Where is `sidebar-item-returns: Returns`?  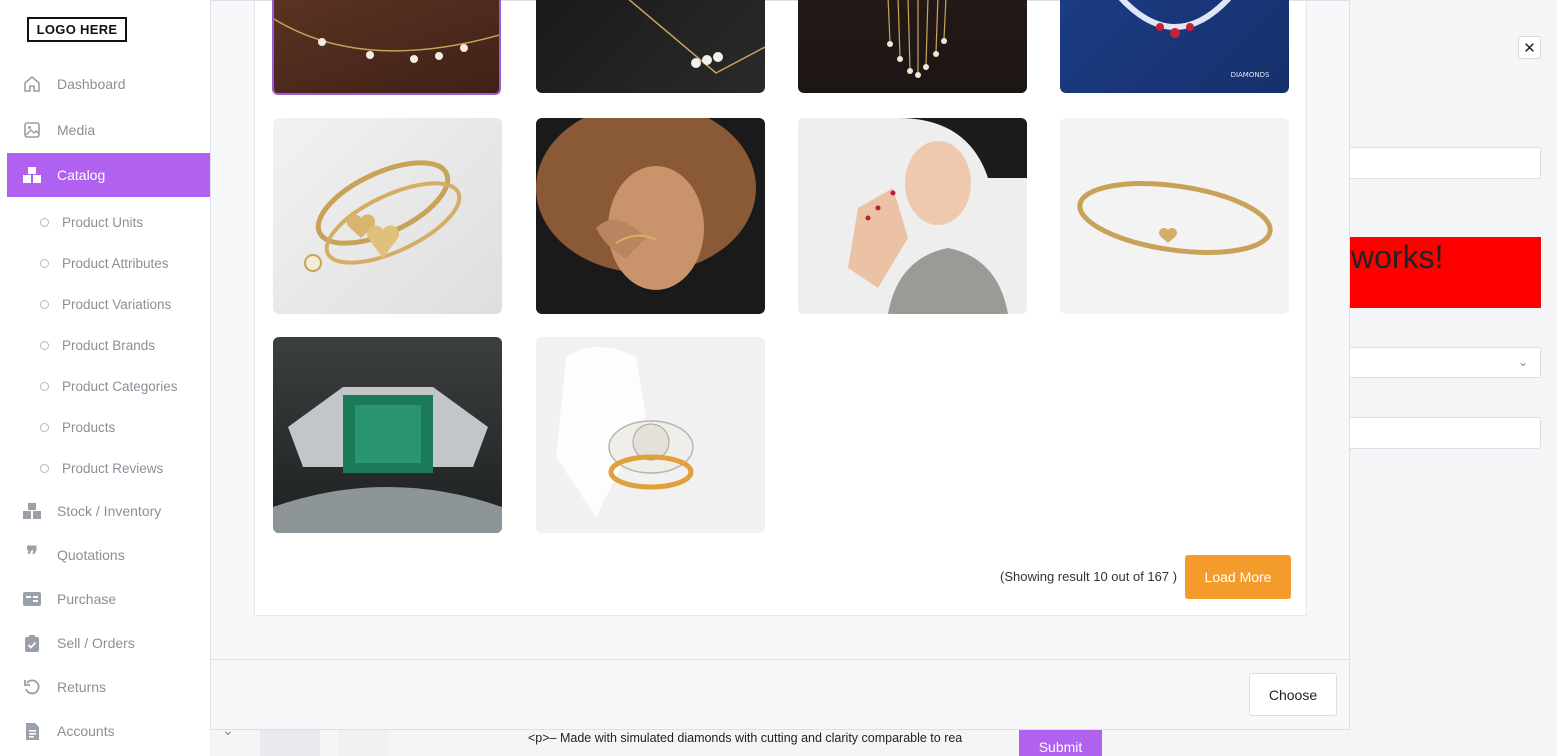 sidebar-item-returns: Returns is located at coordinates (108, 687).